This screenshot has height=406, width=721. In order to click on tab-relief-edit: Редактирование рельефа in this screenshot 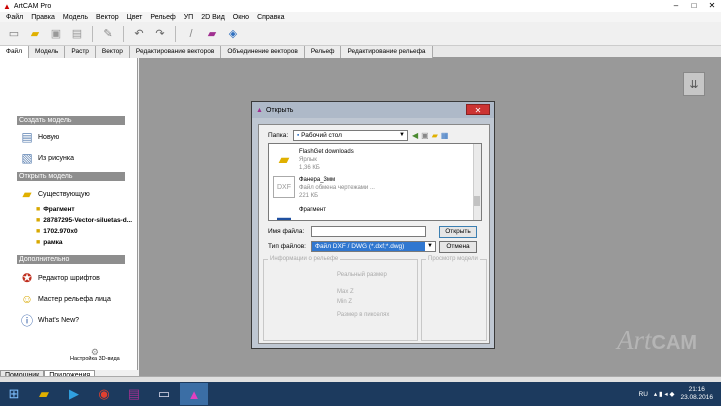, I will do `click(387, 52)`.